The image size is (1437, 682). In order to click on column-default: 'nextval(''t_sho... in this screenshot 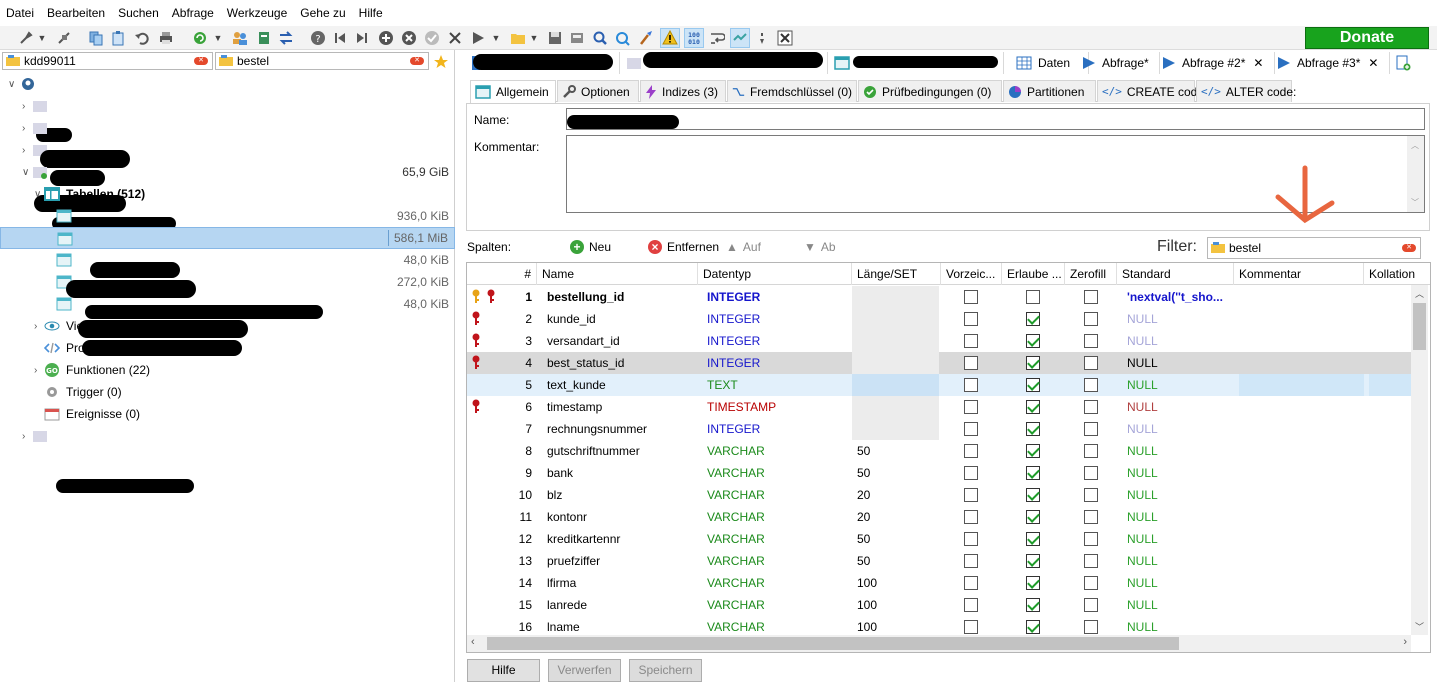, I will do `click(1178, 297)`.